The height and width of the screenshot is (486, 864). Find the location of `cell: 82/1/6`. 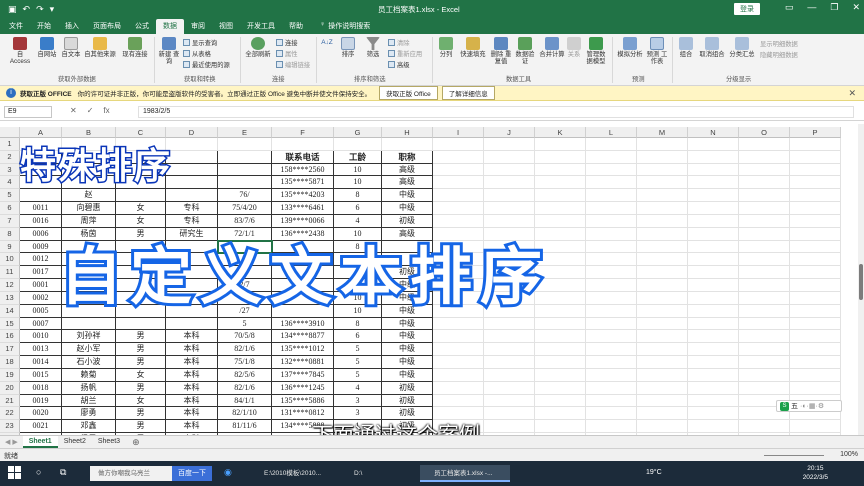

cell: 82/1/6 is located at coordinates (245, 350).